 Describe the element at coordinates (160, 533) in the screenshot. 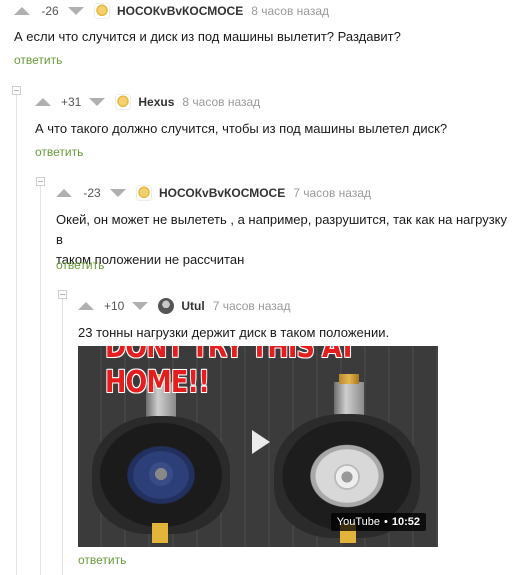

I see `support-block-left` at that location.